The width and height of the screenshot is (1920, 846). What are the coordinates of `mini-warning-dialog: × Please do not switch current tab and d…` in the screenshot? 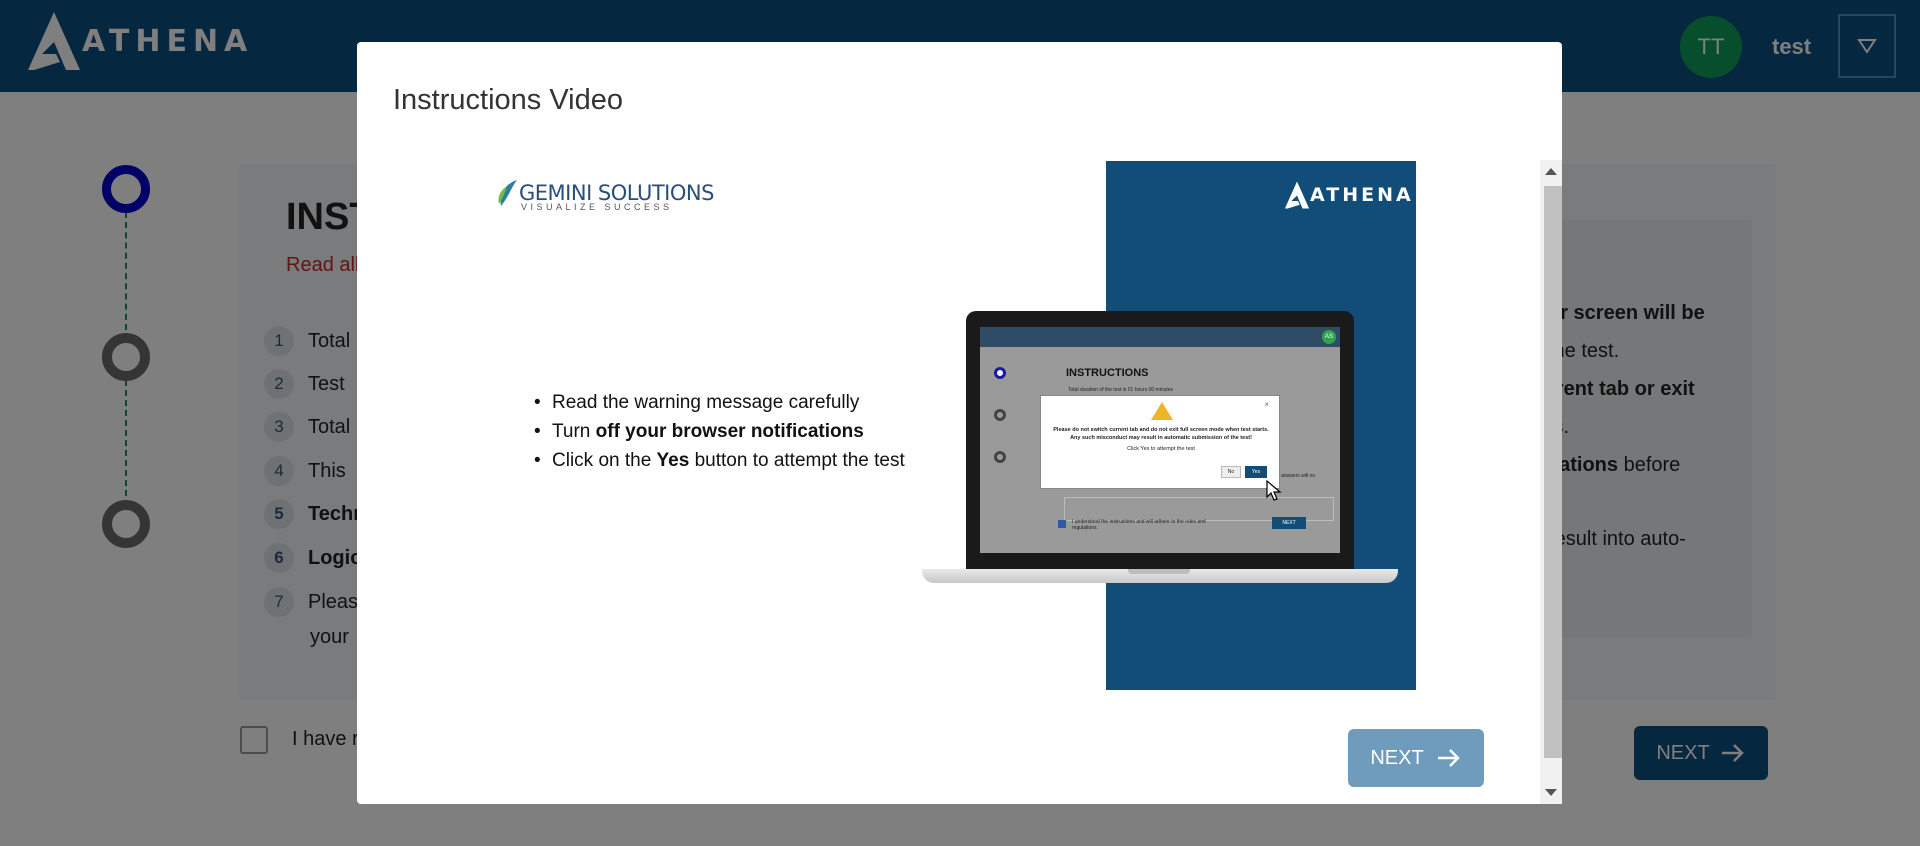 It's located at (1160, 442).